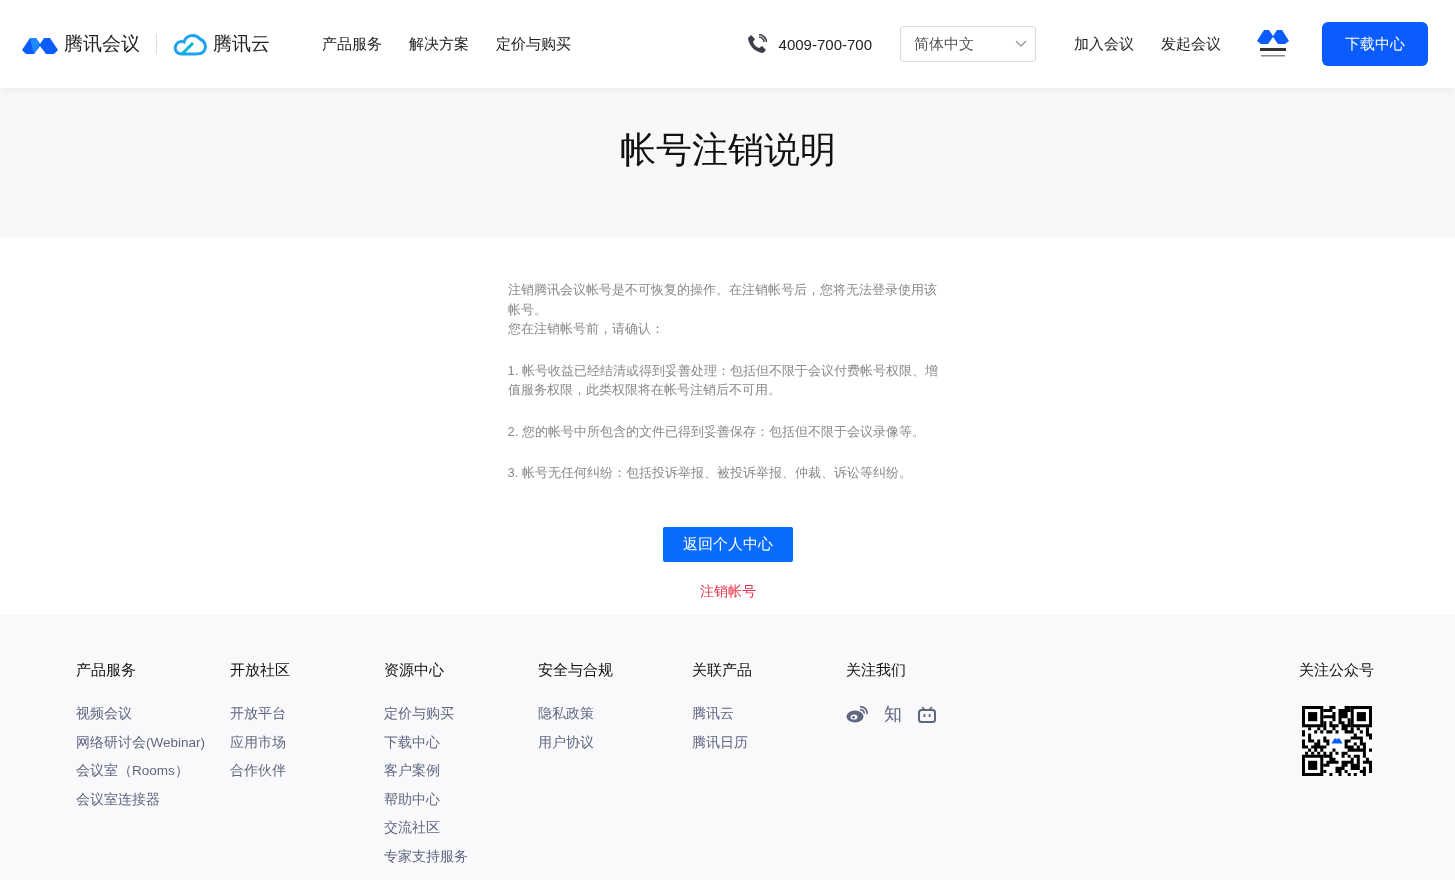 The width and height of the screenshot is (1455, 880). What do you see at coordinates (927, 714) in the screenshot?
I see `tv-icon` at bounding box center [927, 714].